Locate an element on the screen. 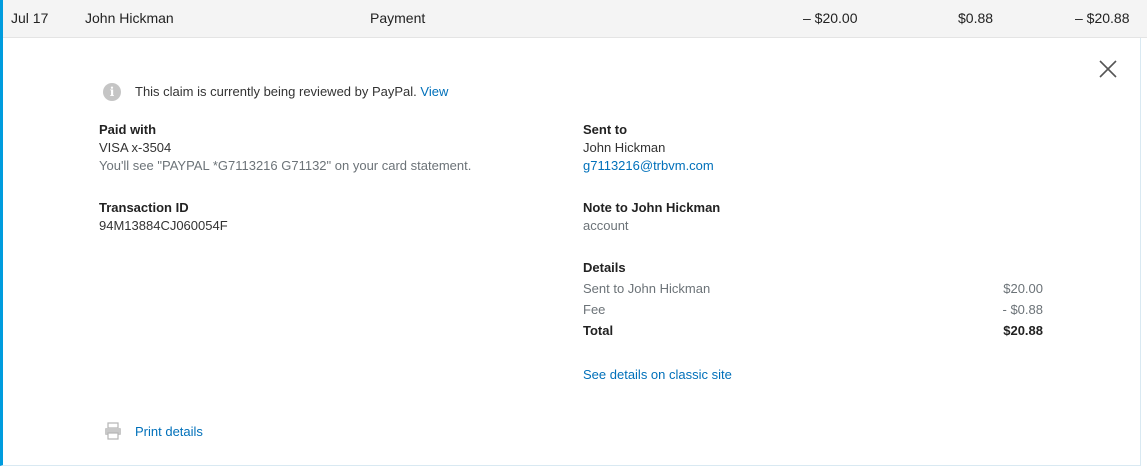 This screenshot has width=1147, height=469. details-row-label: Fee is located at coordinates (594, 309).